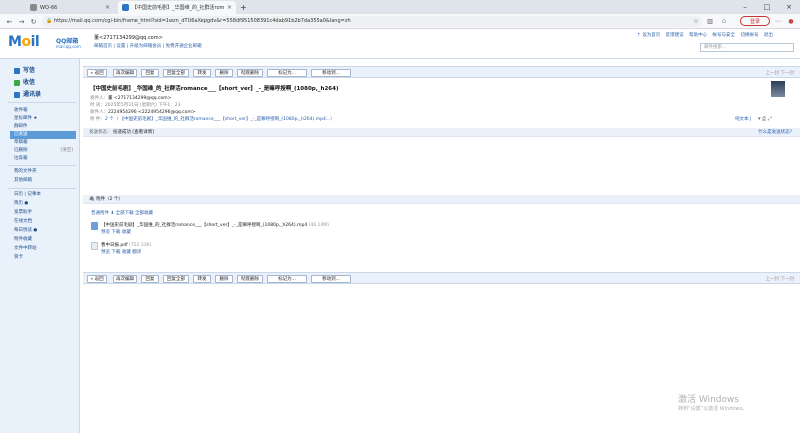  I want to click on tab-label: WO-66, so click(49, 7).